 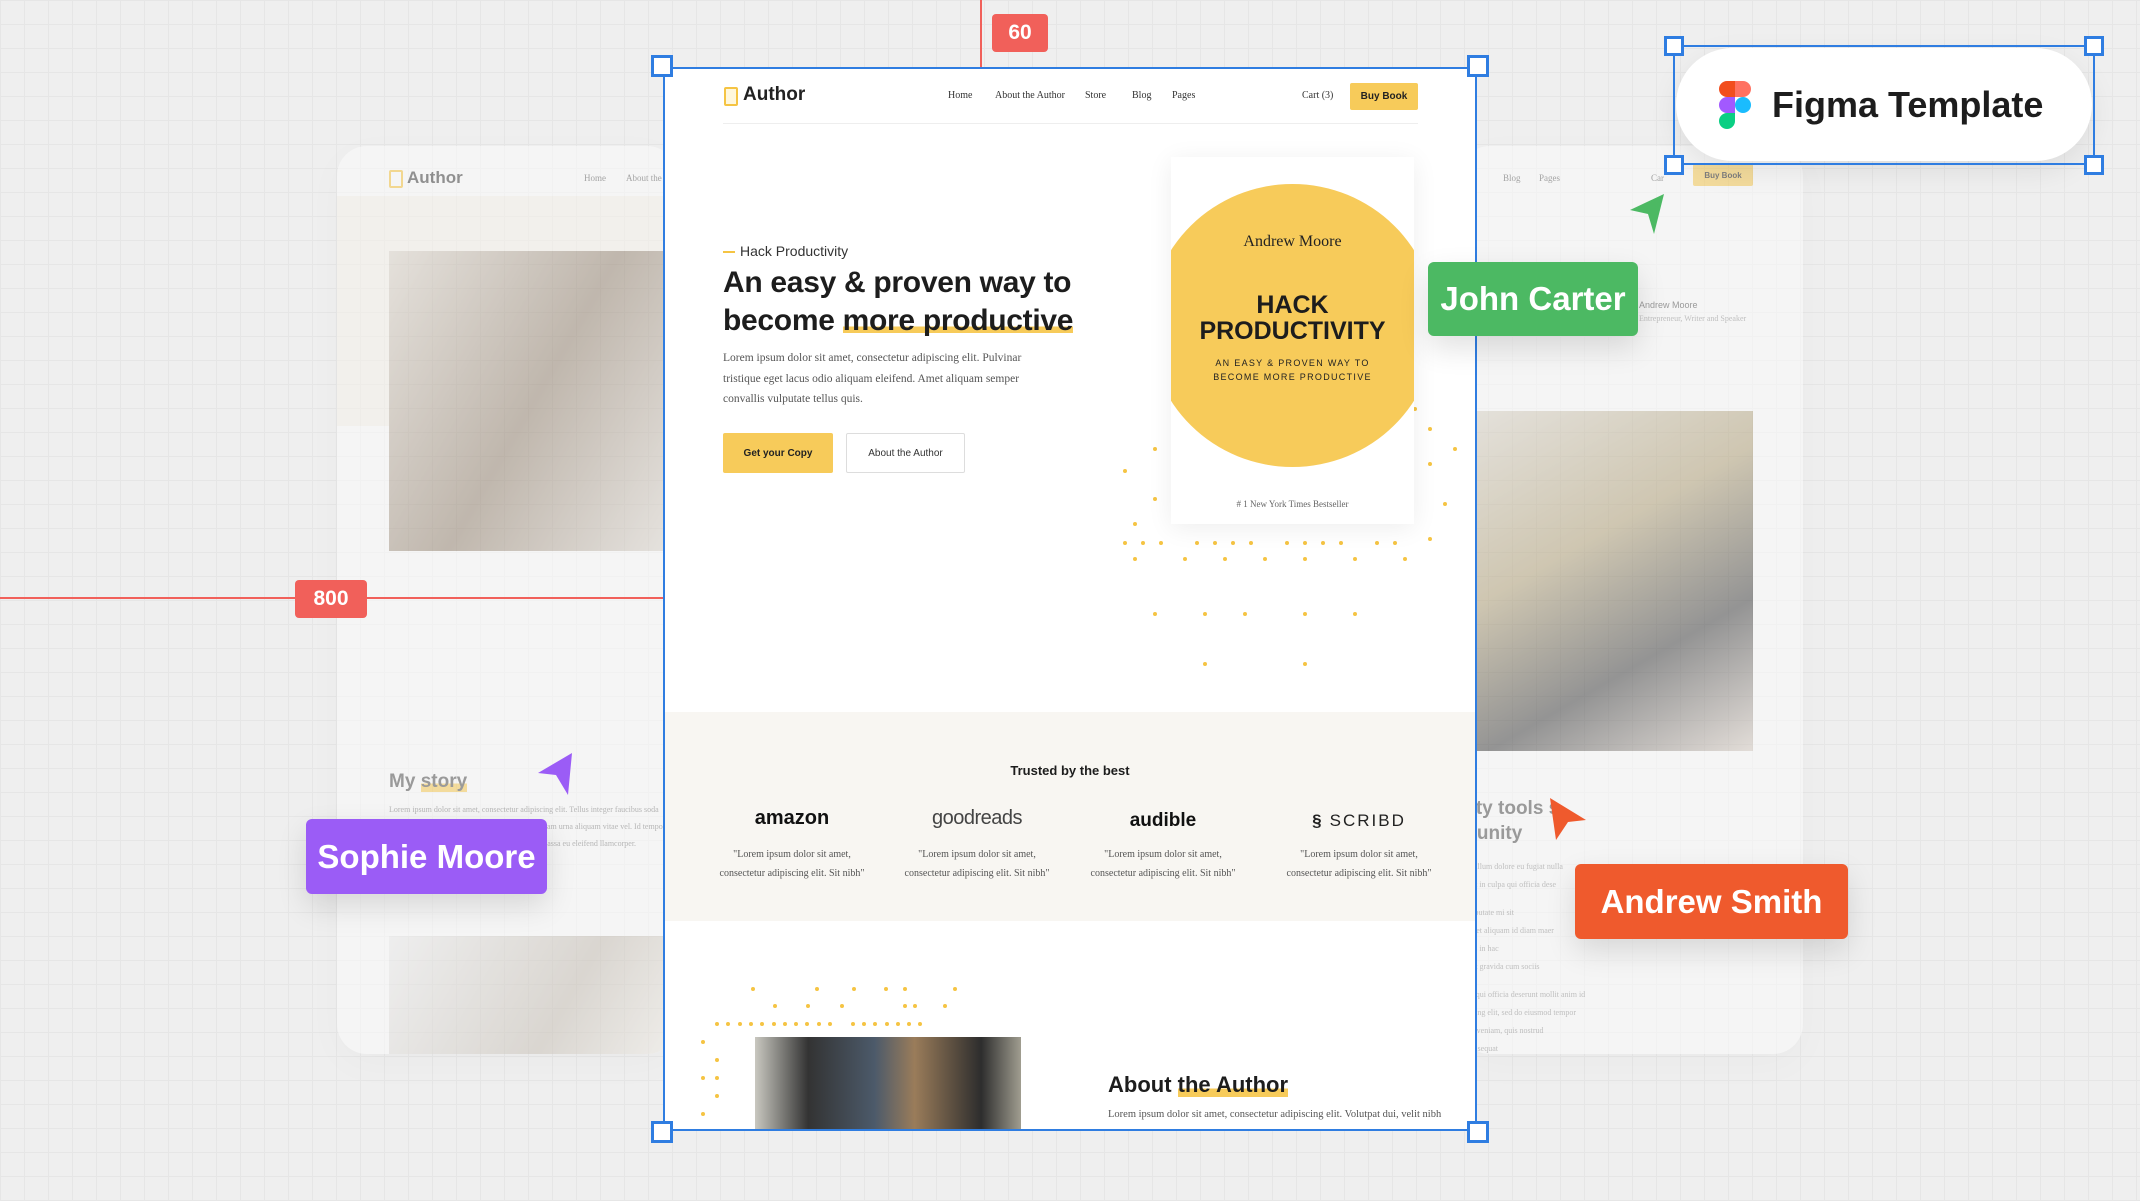 What do you see at coordinates (1478, 1132) in the screenshot?
I see `resize-handle-br` at bounding box center [1478, 1132].